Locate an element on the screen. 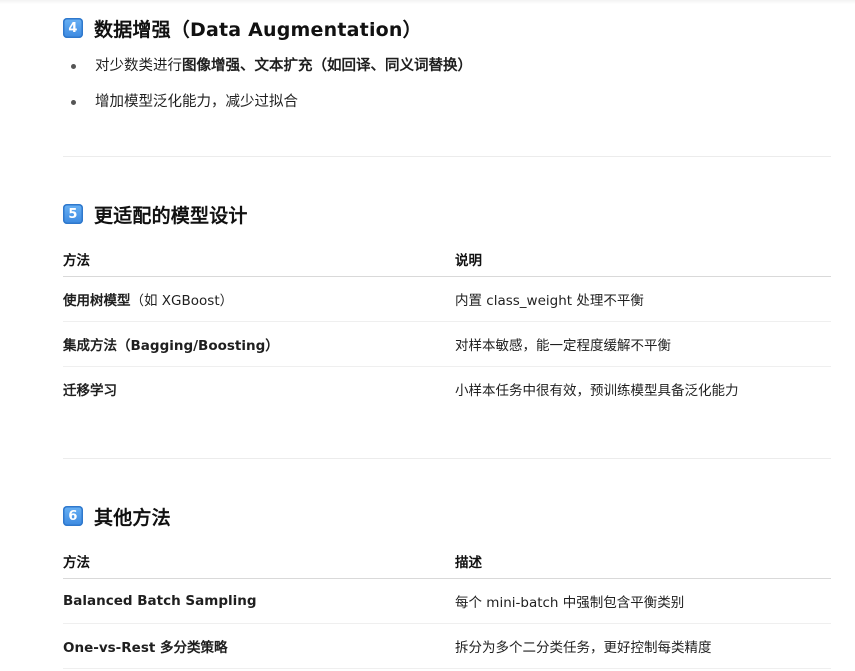 The height and width of the screenshot is (671, 855). method-cell: One-vs-Rest 多分类策略 is located at coordinates (259, 646).